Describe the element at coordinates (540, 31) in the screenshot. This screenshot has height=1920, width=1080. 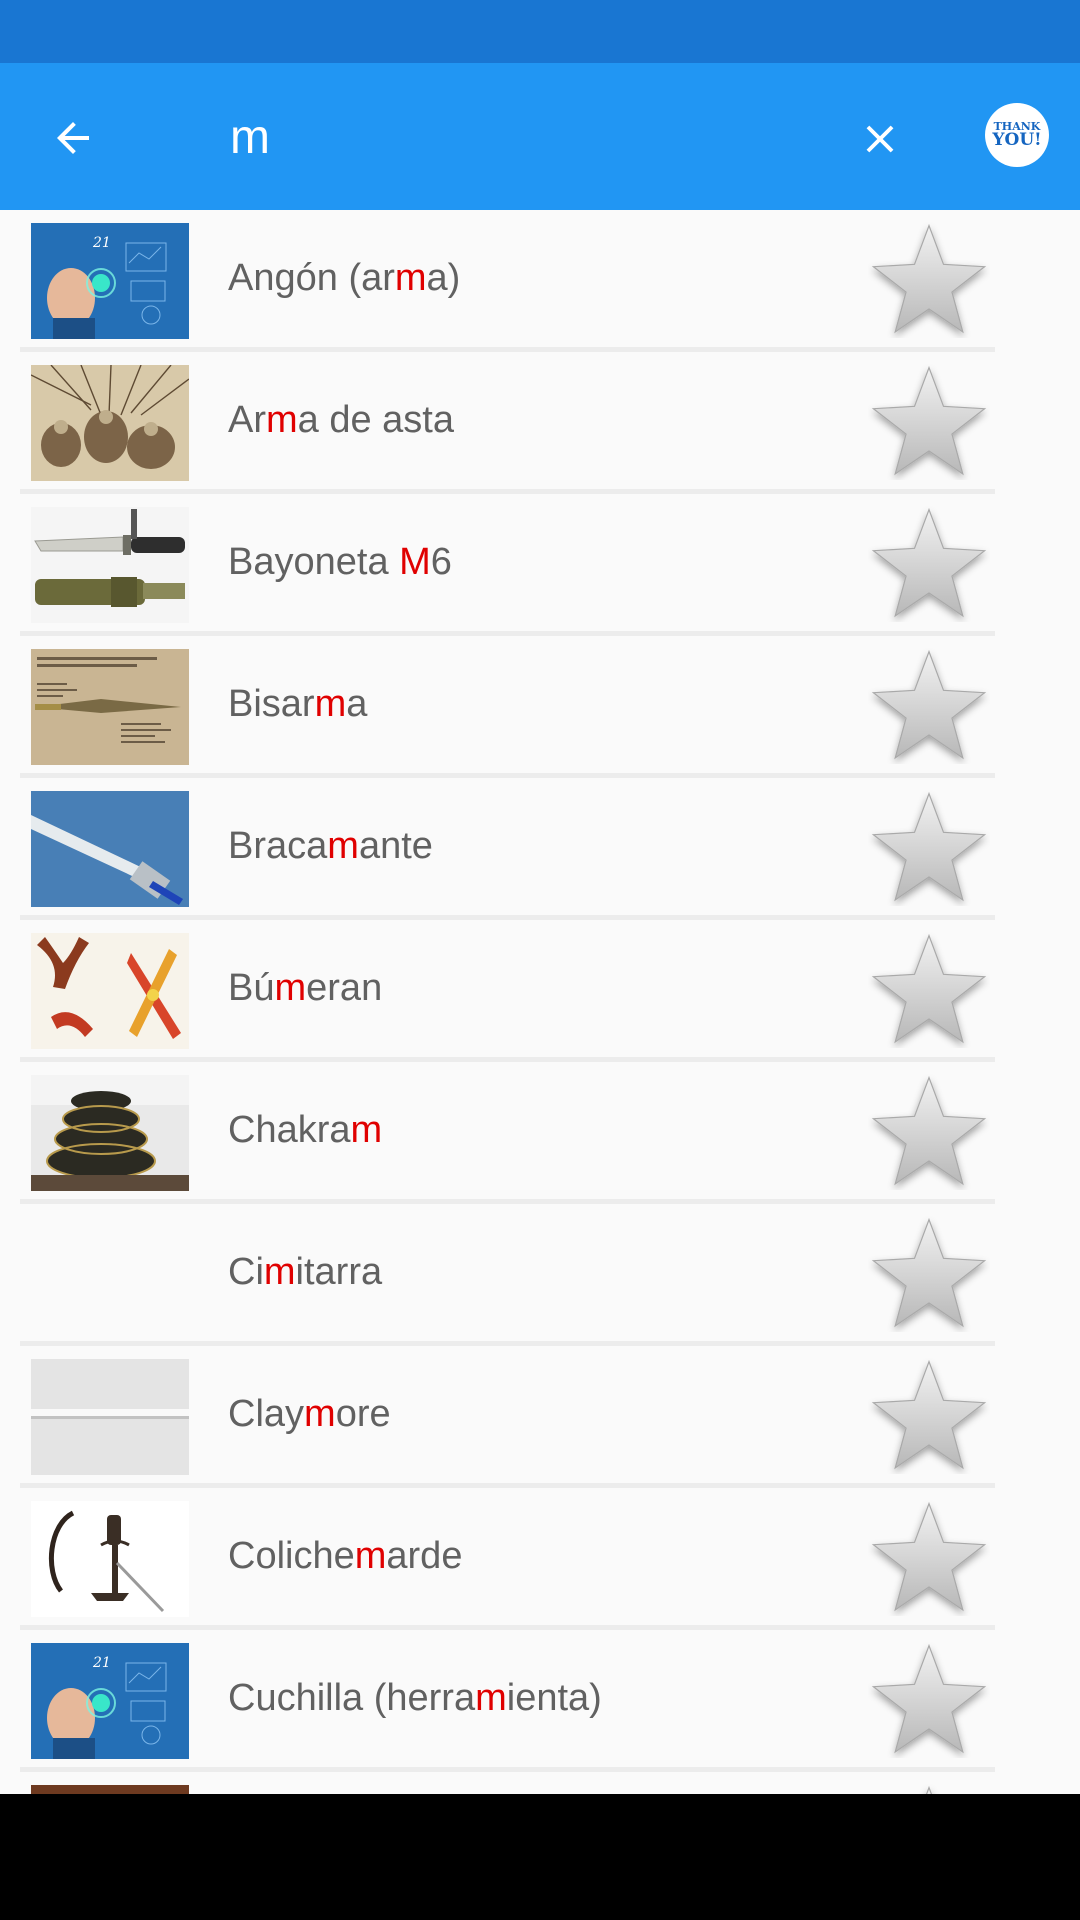
I see `status-bar` at that location.